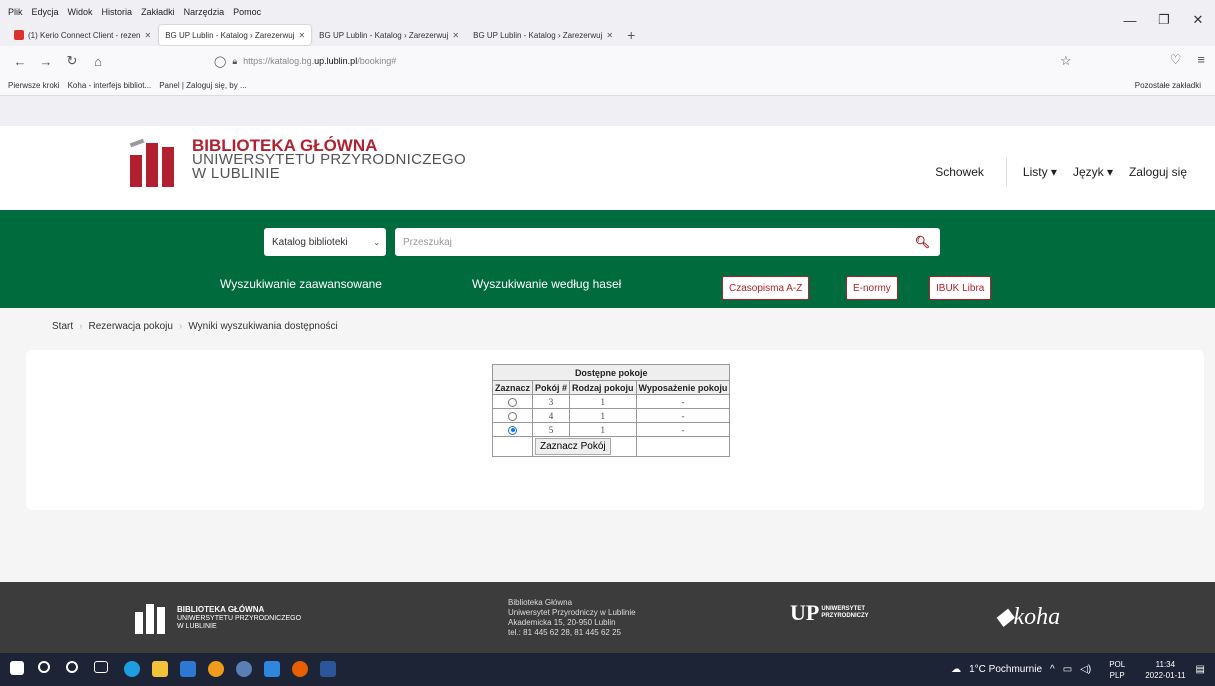 Image resolution: width=1215 pixels, height=686 pixels. What do you see at coordinates (98, 61) in the screenshot?
I see `home-icon: ⌂` at bounding box center [98, 61].